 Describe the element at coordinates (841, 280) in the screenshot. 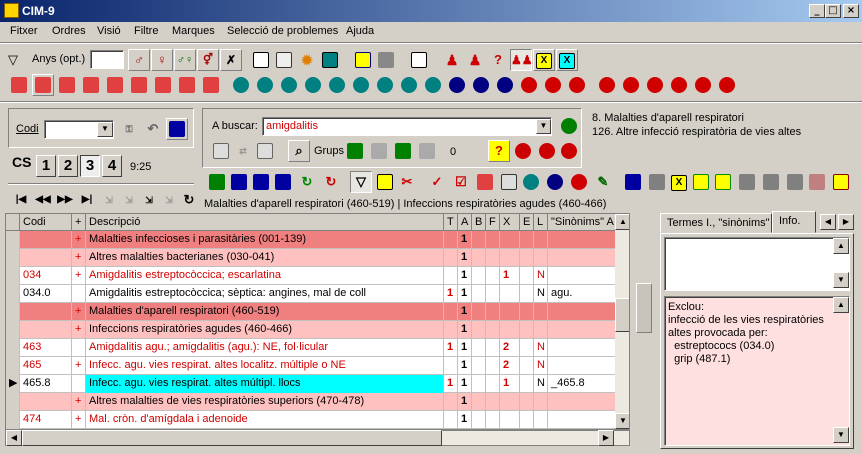

I see `info-top-down-icon: ▼` at that location.